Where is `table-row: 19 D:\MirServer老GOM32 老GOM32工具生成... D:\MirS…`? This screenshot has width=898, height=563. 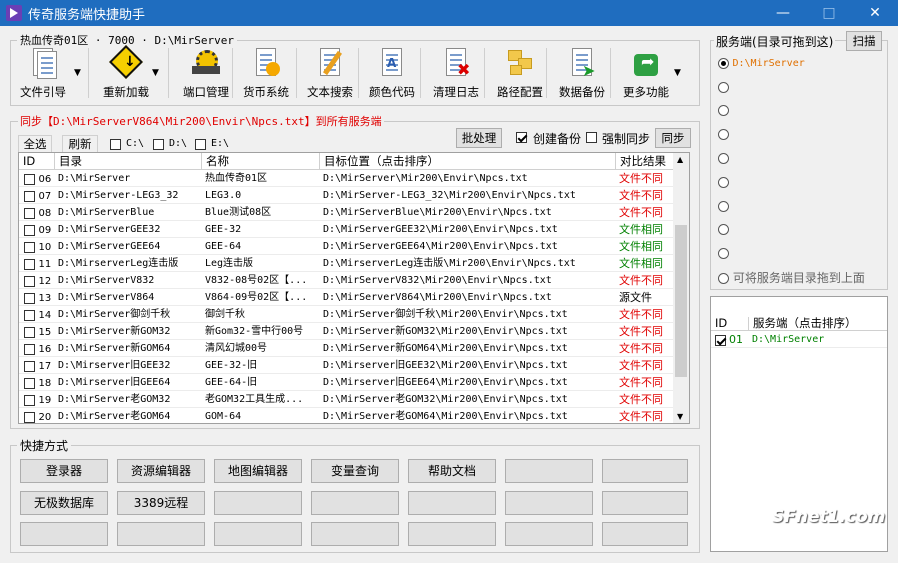
table-row: 19 D:\MirServer老GOM32 老GOM32工具生成... D:\MirS… is located at coordinates (354, 399).